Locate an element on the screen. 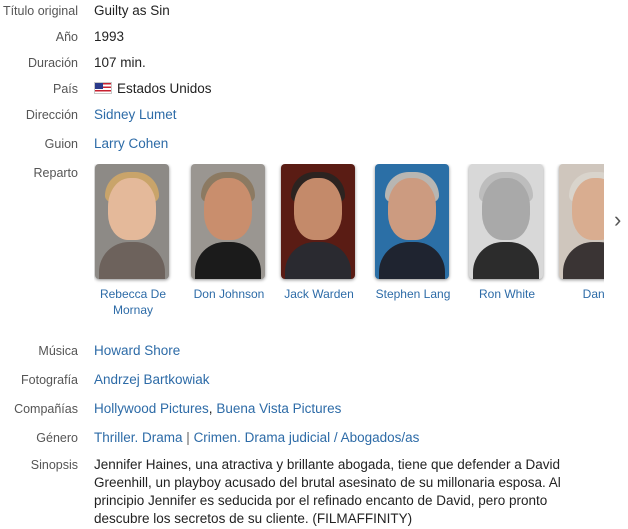  actor-link: Dana is located at coordinates (593, 294).